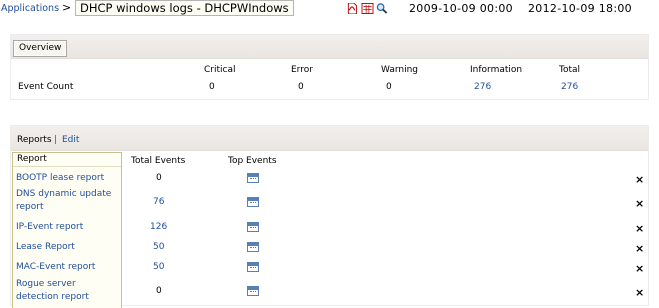 This screenshot has height=308, width=659. I want to click on row-label-event-count: Event Count, so click(46, 87).